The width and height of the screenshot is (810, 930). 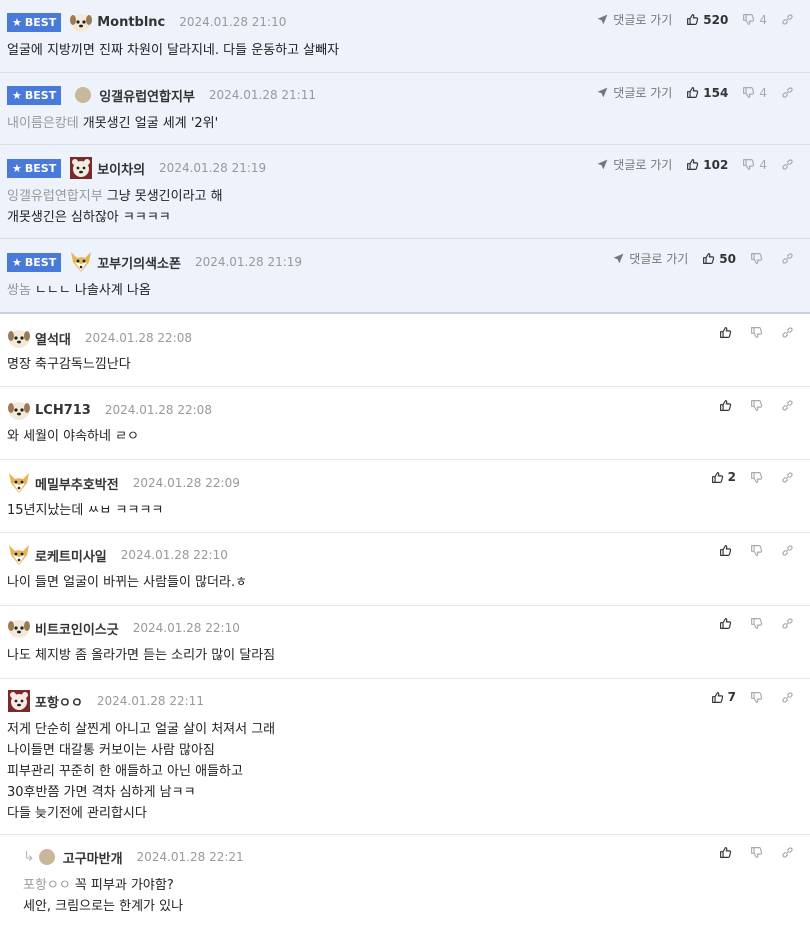 What do you see at coordinates (63, 410) in the screenshot?
I see `comment-author: LCH713` at bounding box center [63, 410].